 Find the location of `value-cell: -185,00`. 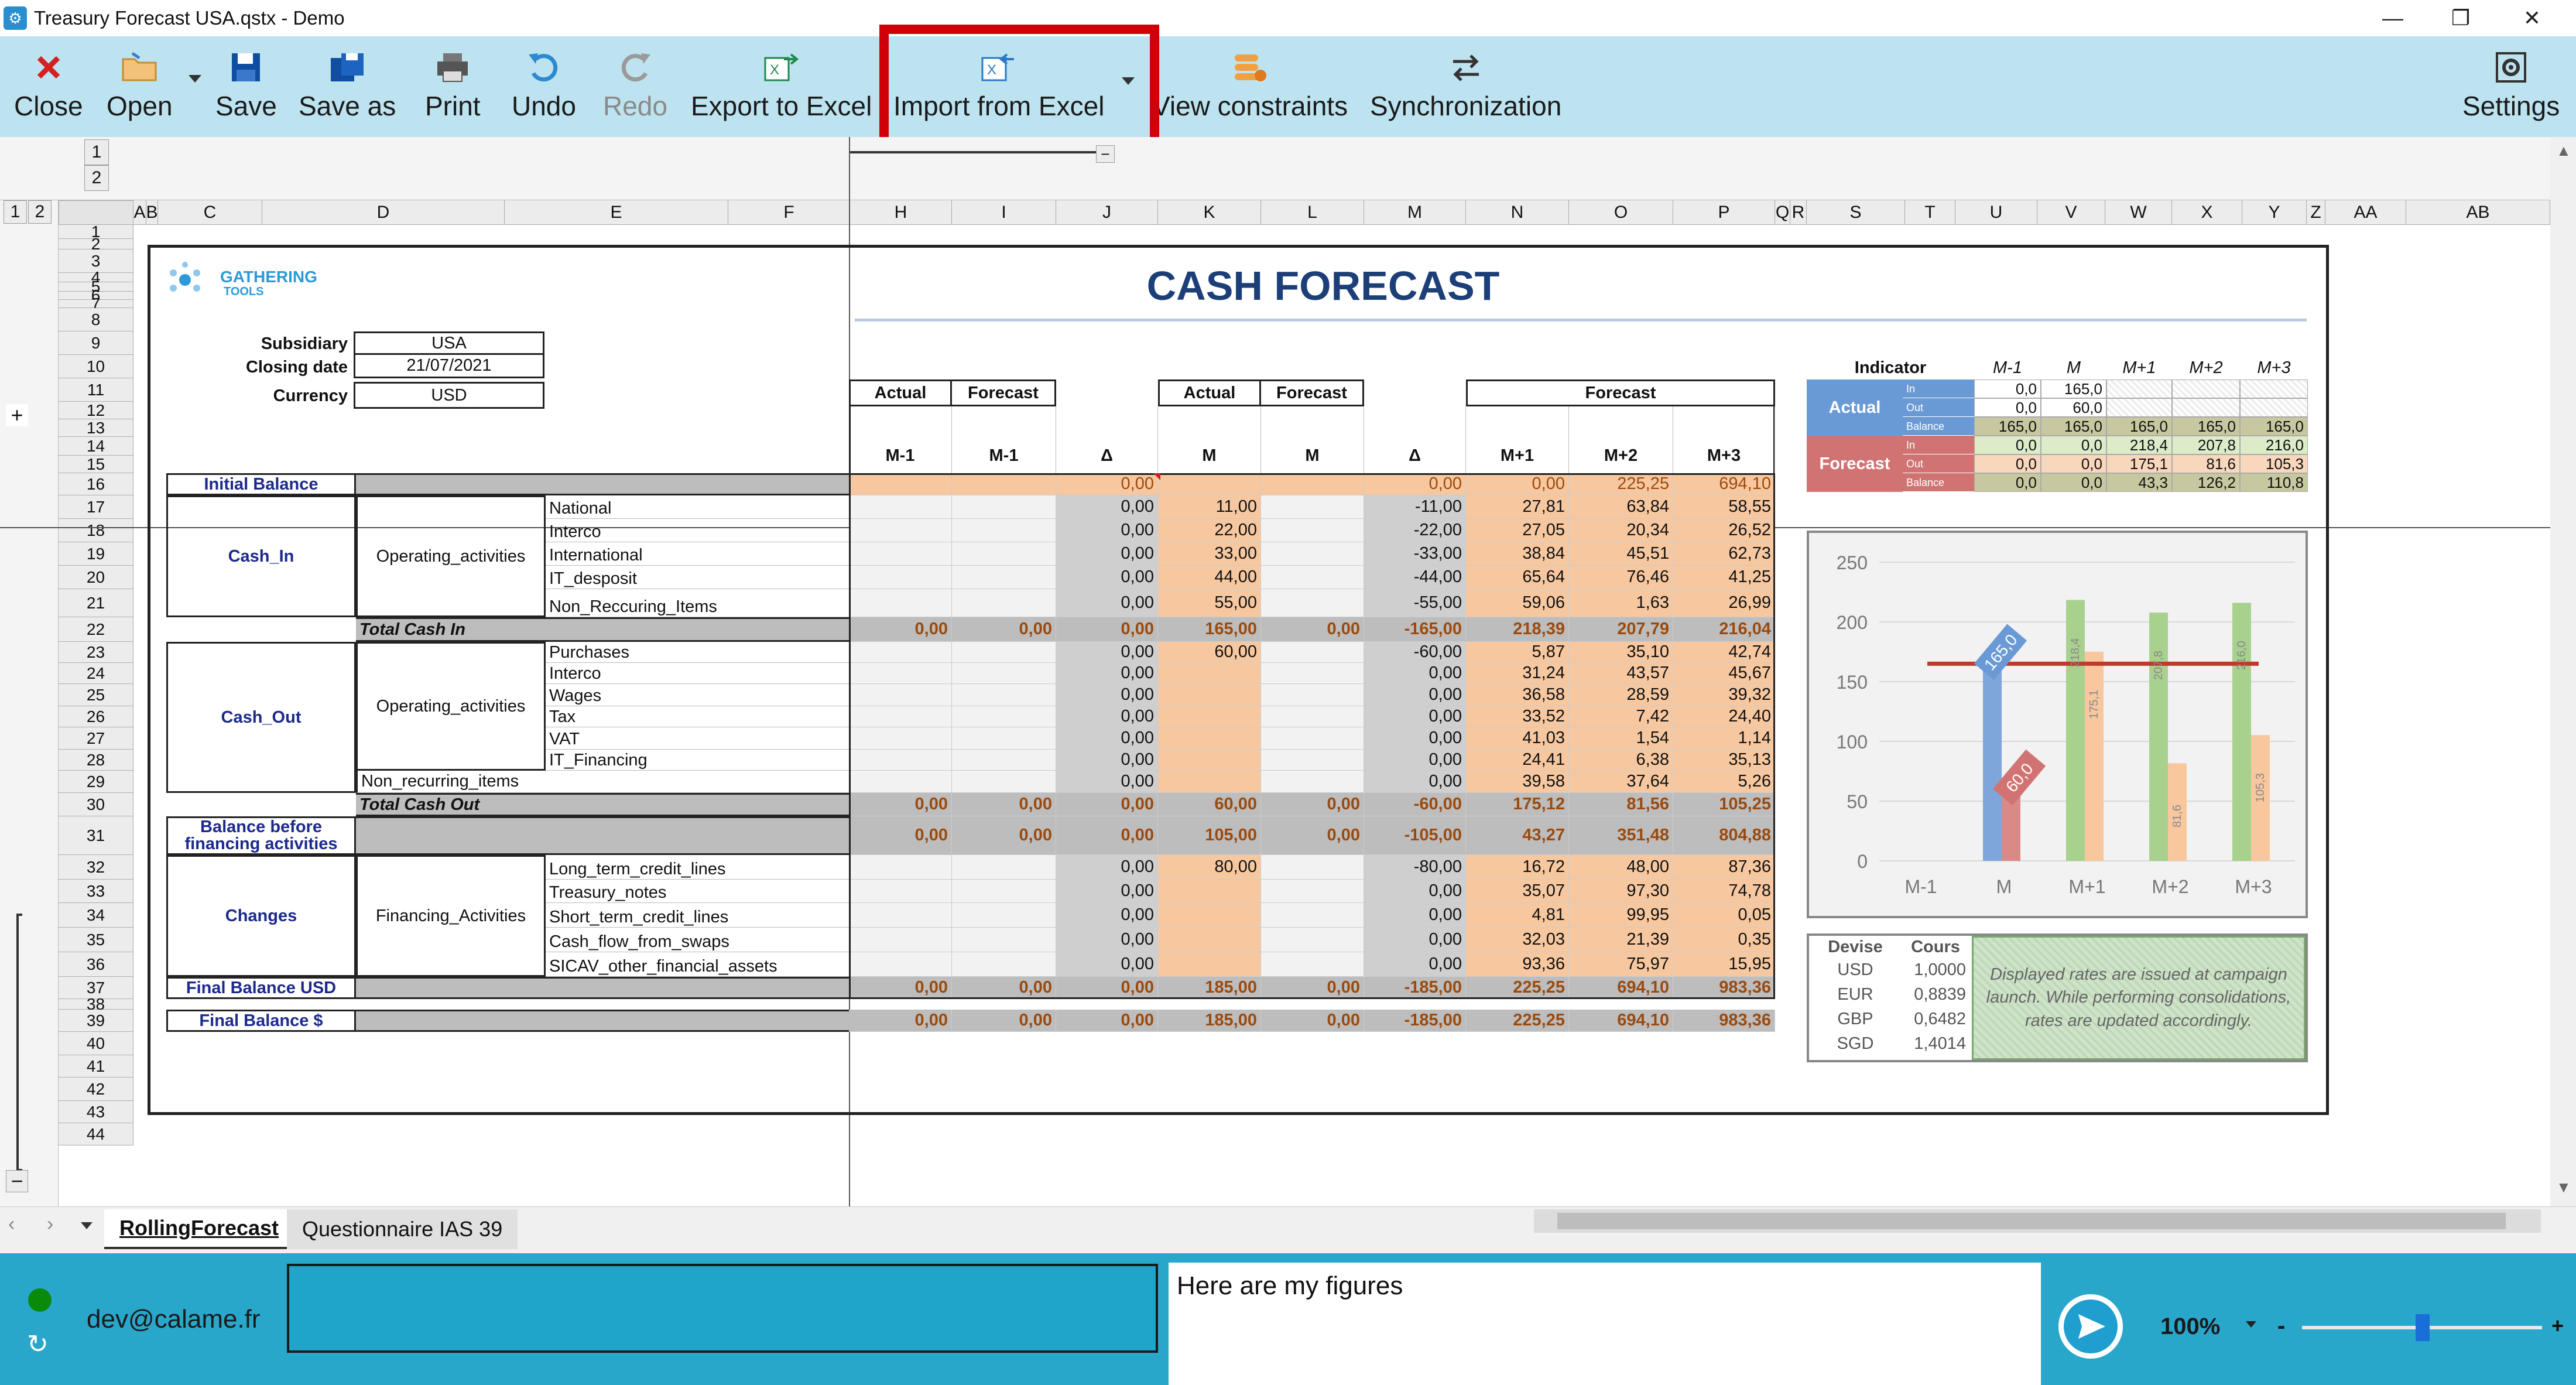

value-cell: -185,00 is located at coordinates (1415, 1021).